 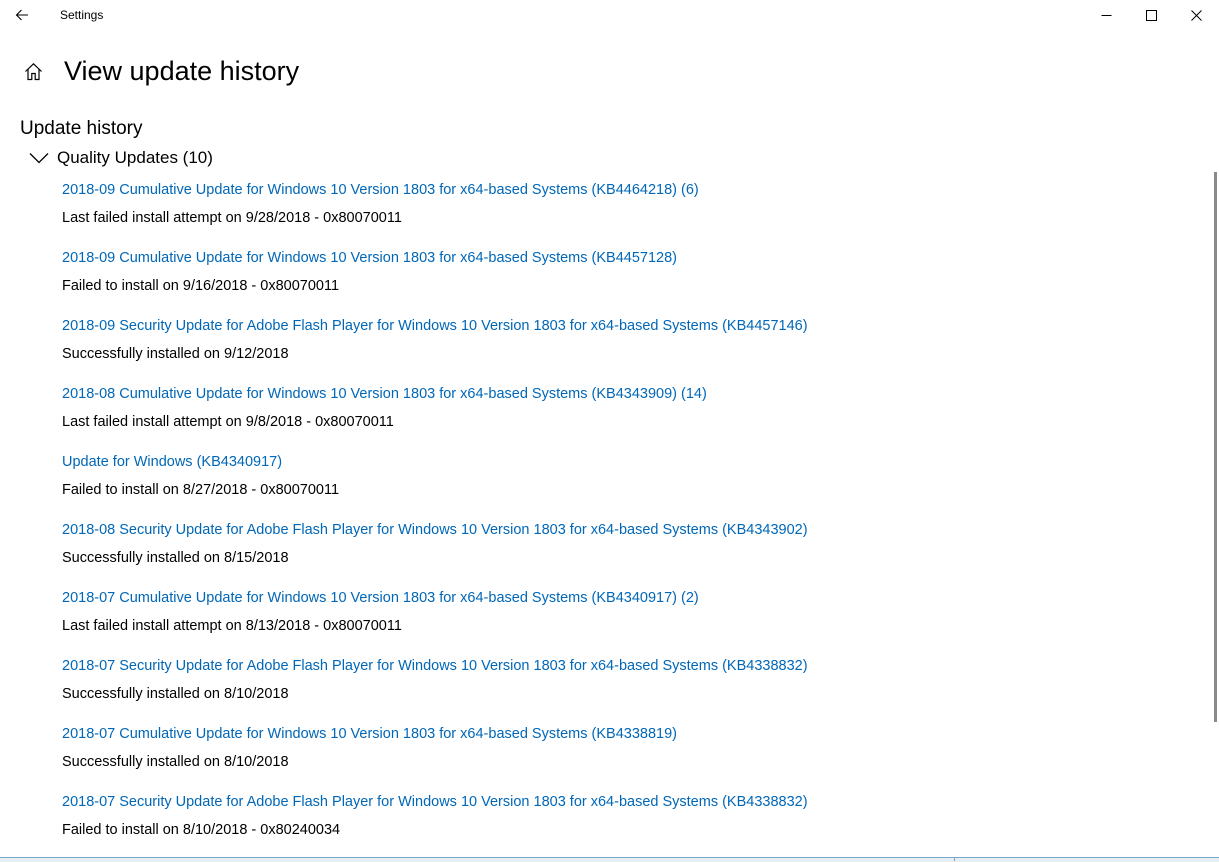 I want to click on maximize-button, so click(x=1151, y=15).